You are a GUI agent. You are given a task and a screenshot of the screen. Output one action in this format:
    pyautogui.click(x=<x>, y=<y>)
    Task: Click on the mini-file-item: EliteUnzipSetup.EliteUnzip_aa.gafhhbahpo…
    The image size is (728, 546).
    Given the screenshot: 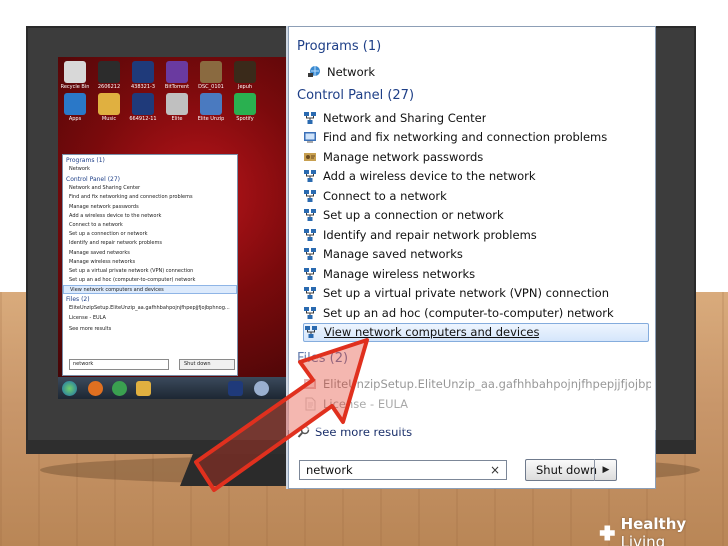 What is the action you would take?
    pyautogui.click(x=150, y=308)
    